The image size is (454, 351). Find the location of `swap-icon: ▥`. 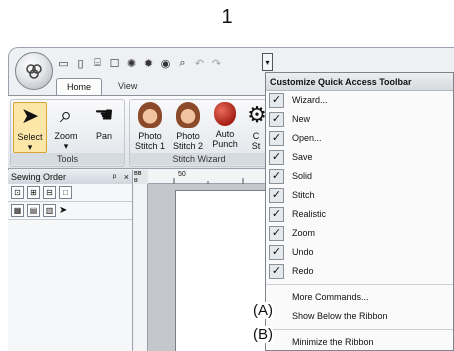

swap-icon: ▥ is located at coordinates (49, 210).